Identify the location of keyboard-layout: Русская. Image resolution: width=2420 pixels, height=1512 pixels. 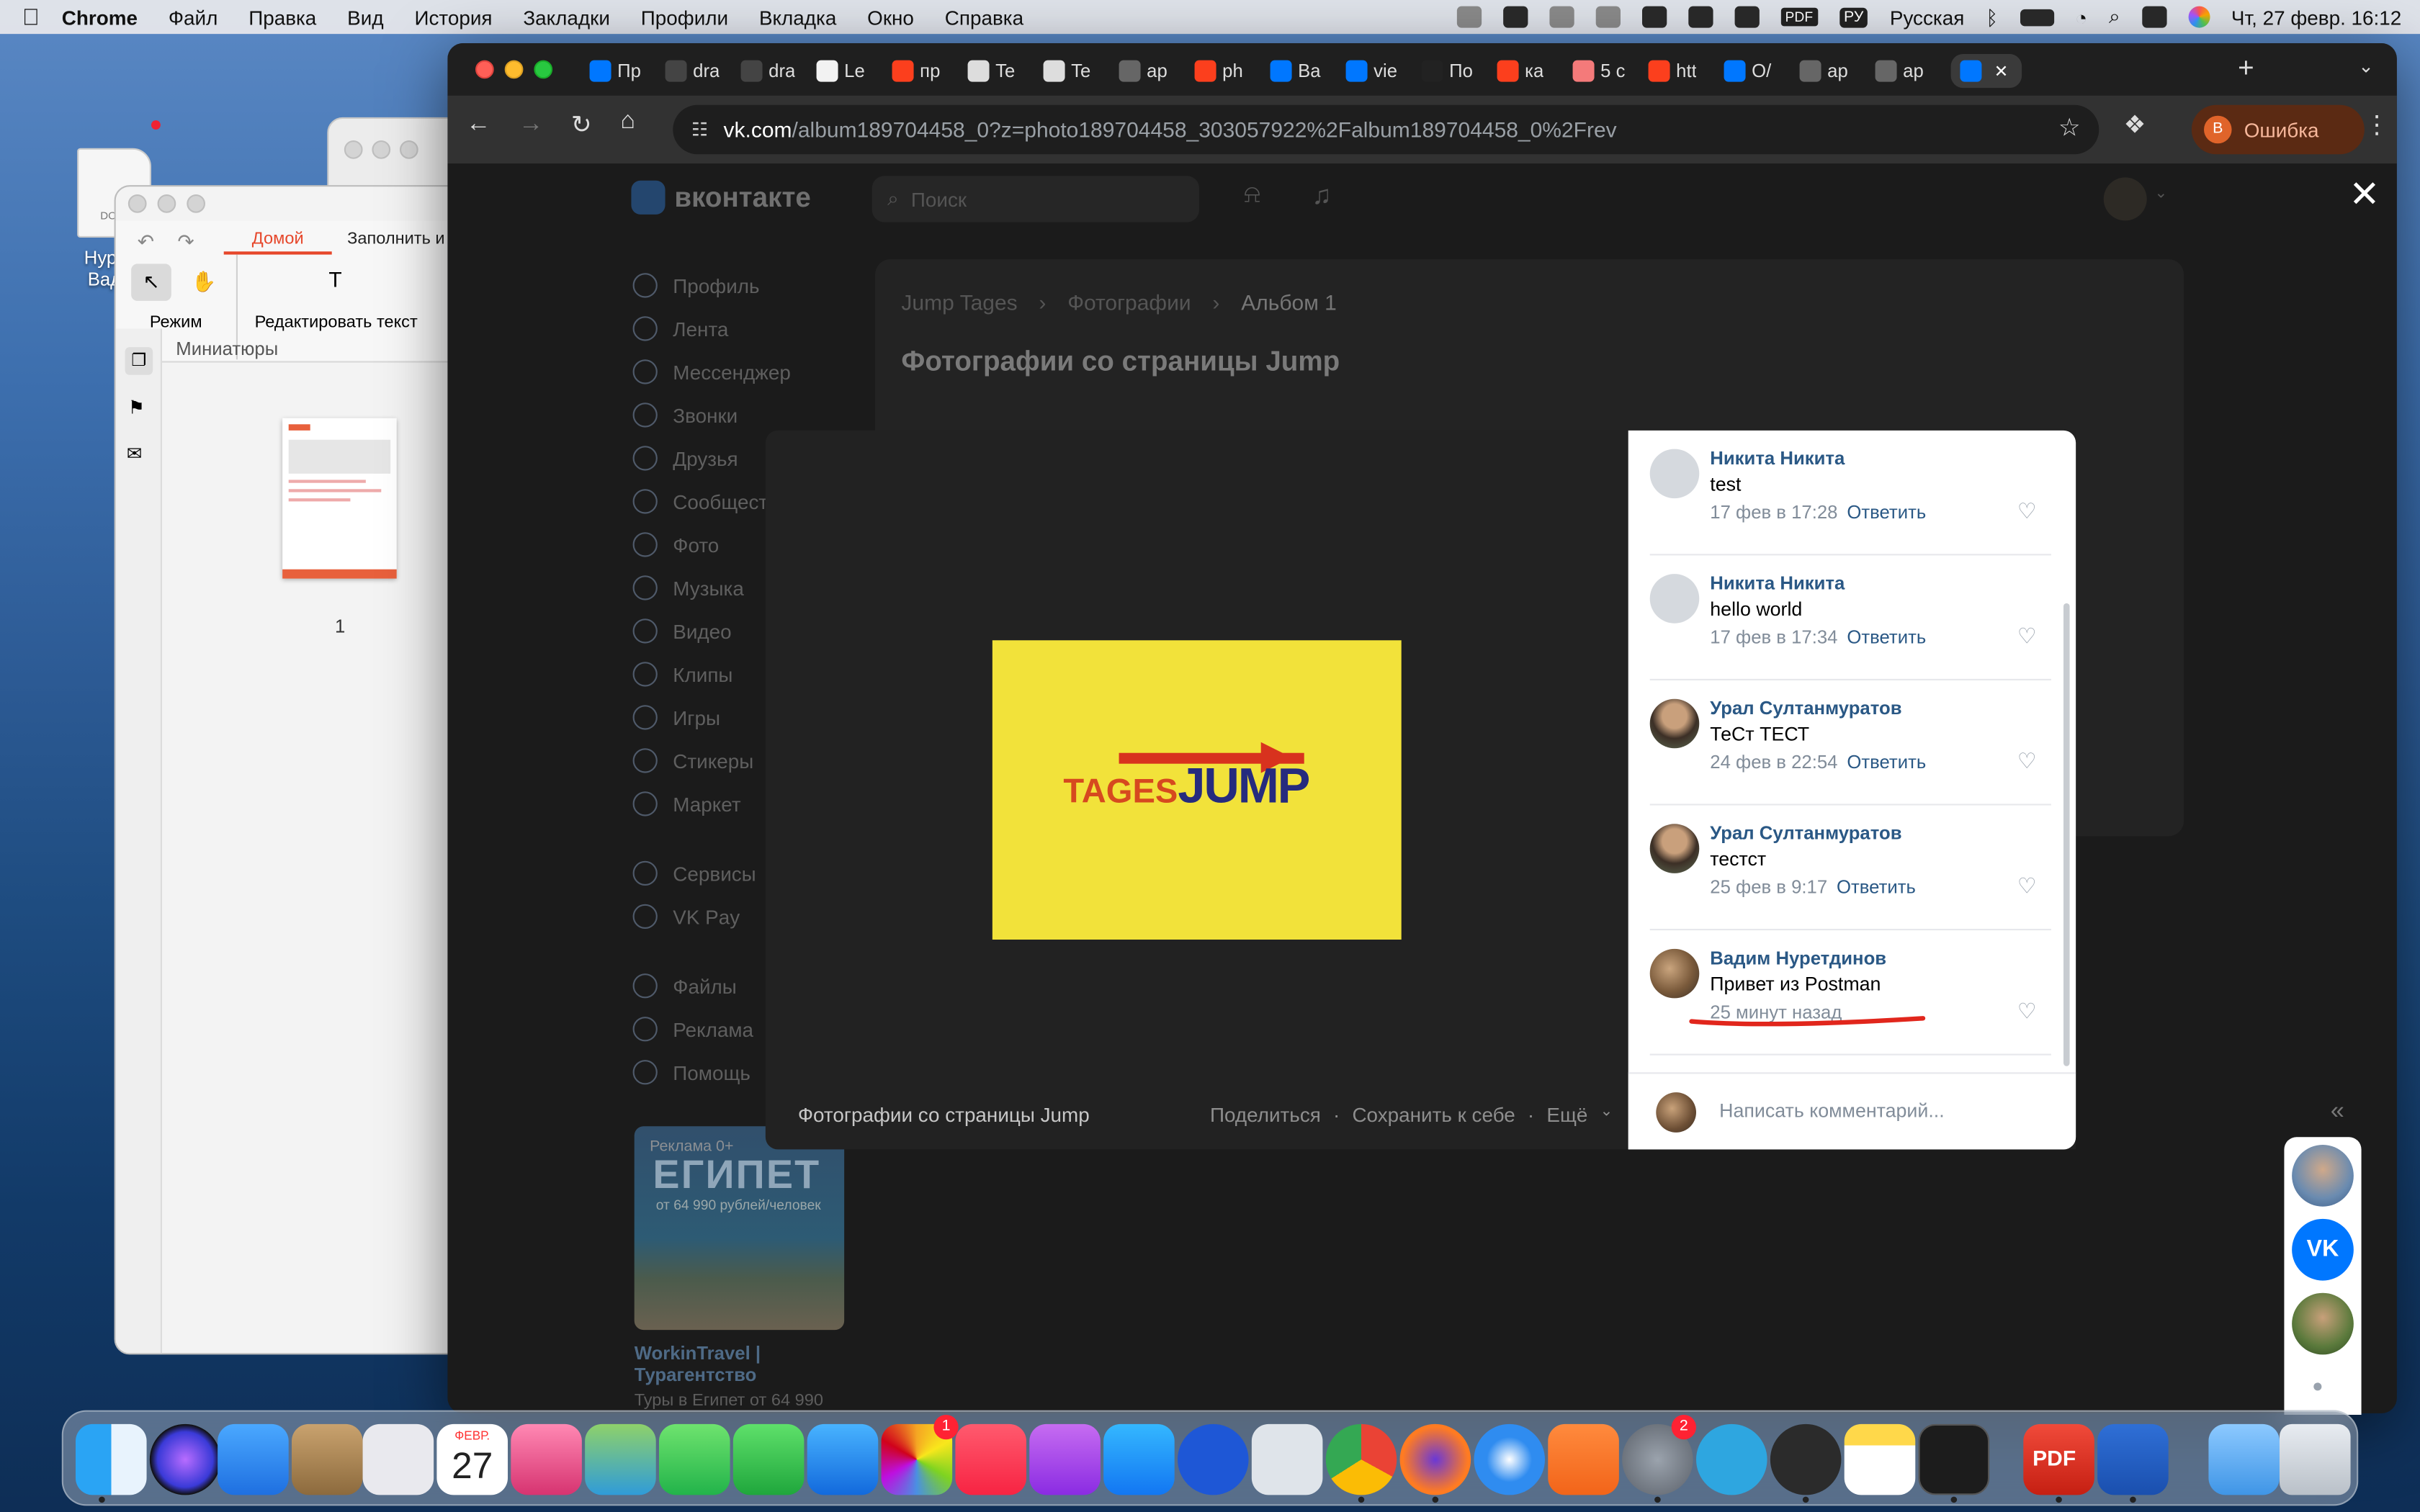
(1927, 17).